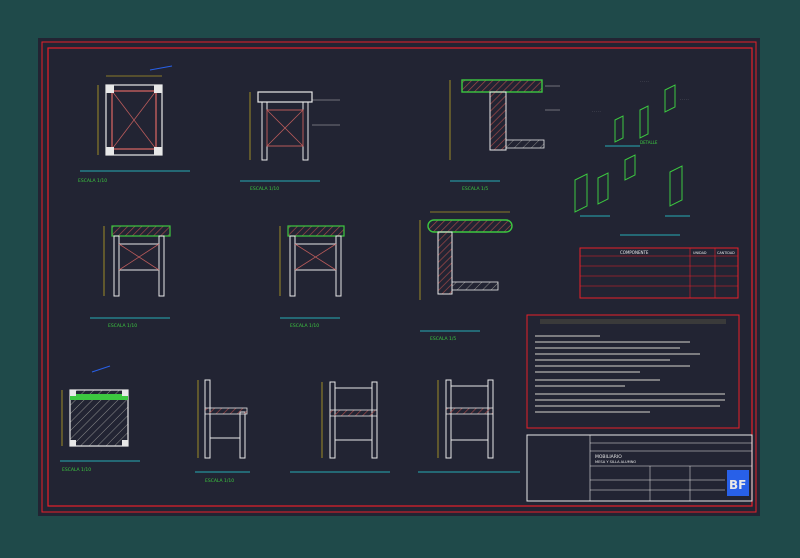 The image size is (800, 558). Describe the element at coordinates (122, 326) in the screenshot. I see `table-elev-a-scale: ESCALA 1/10` at that location.